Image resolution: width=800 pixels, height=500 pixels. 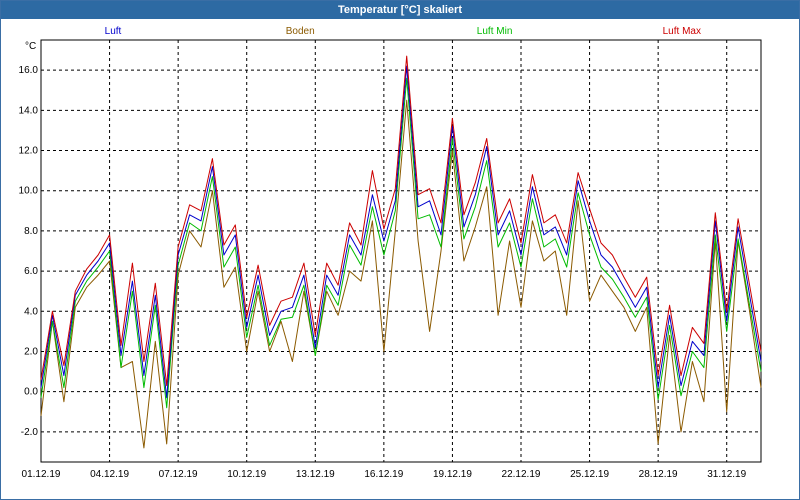 I want to click on y-tick-label: 8.0, so click(x=31, y=231).